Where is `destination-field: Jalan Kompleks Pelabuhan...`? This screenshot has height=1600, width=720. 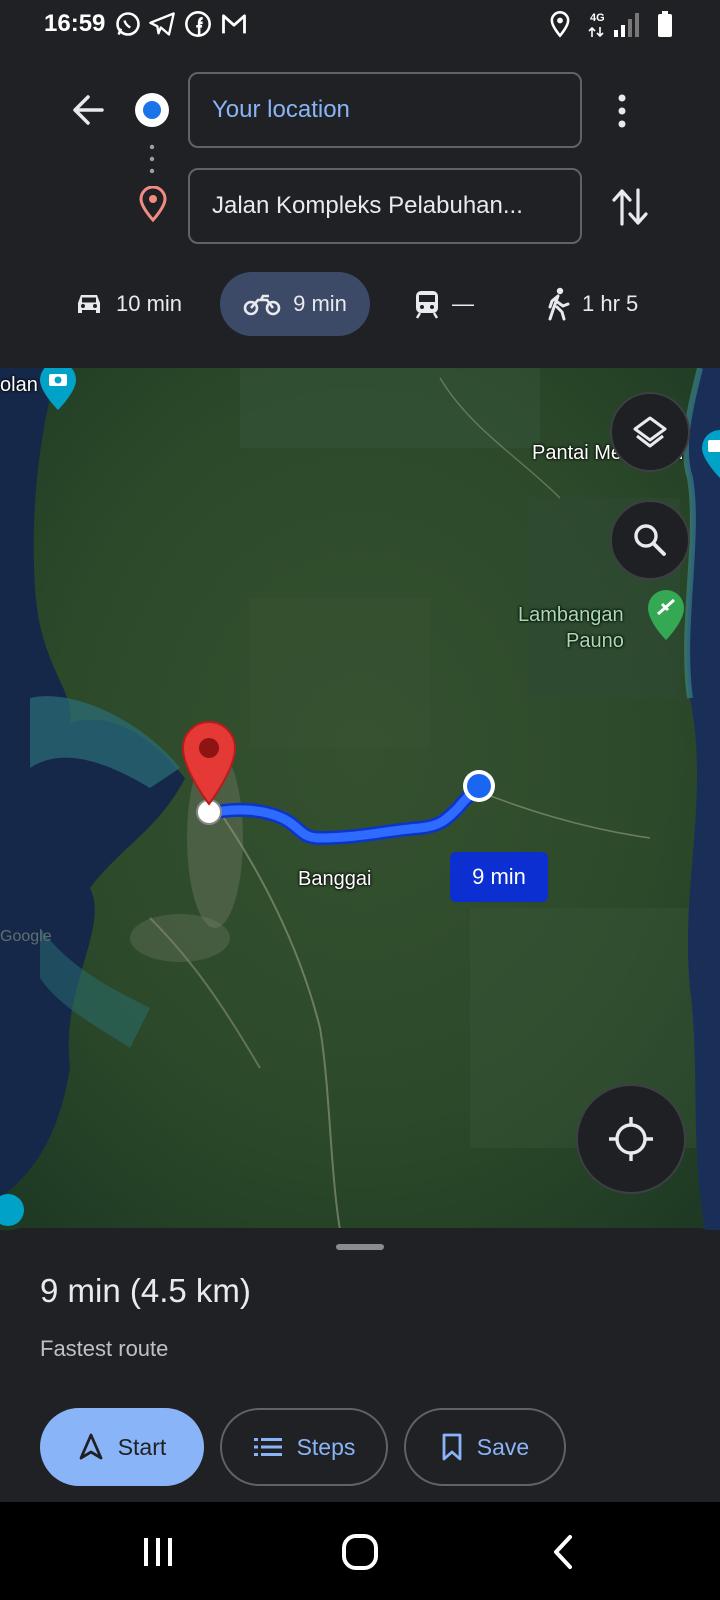 destination-field: Jalan Kompleks Pelabuhan... is located at coordinates (385, 206).